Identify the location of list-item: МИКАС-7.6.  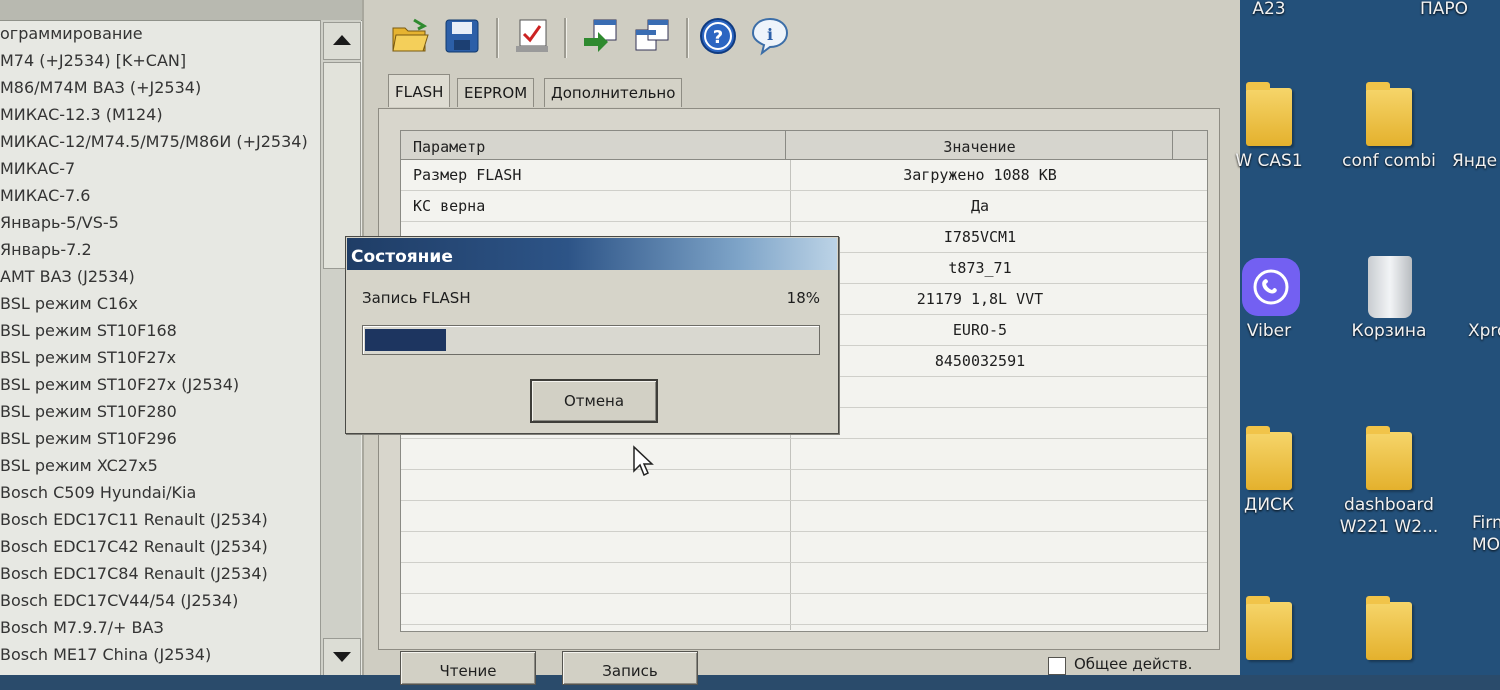
(160, 195).